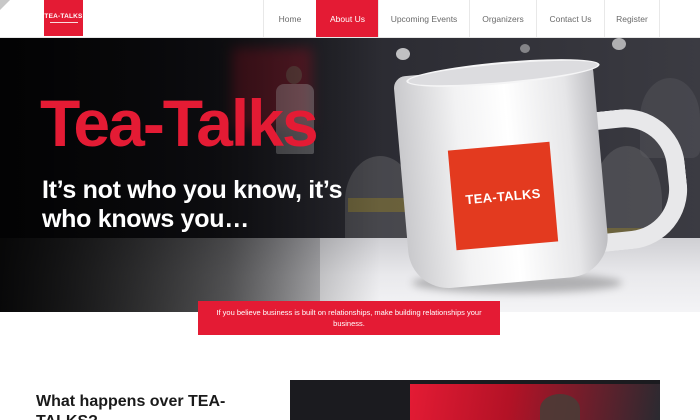  What do you see at coordinates (289, 18) in the screenshot?
I see `nav-item-home: Home` at bounding box center [289, 18].